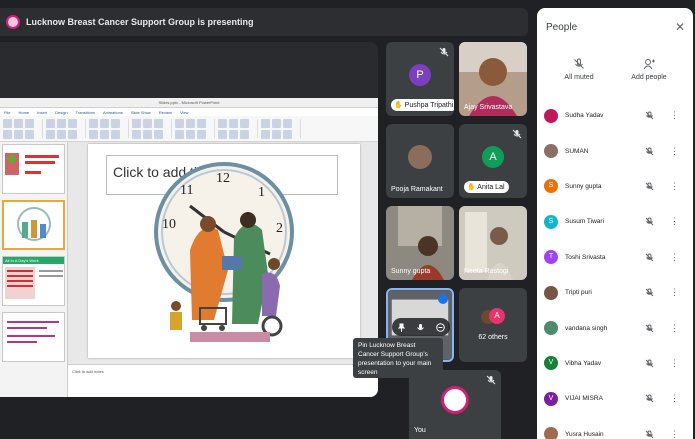 The height and width of the screenshot is (439, 695). Describe the element at coordinates (562, 27) in the screenshot. I see `panel-title: People` at that location.